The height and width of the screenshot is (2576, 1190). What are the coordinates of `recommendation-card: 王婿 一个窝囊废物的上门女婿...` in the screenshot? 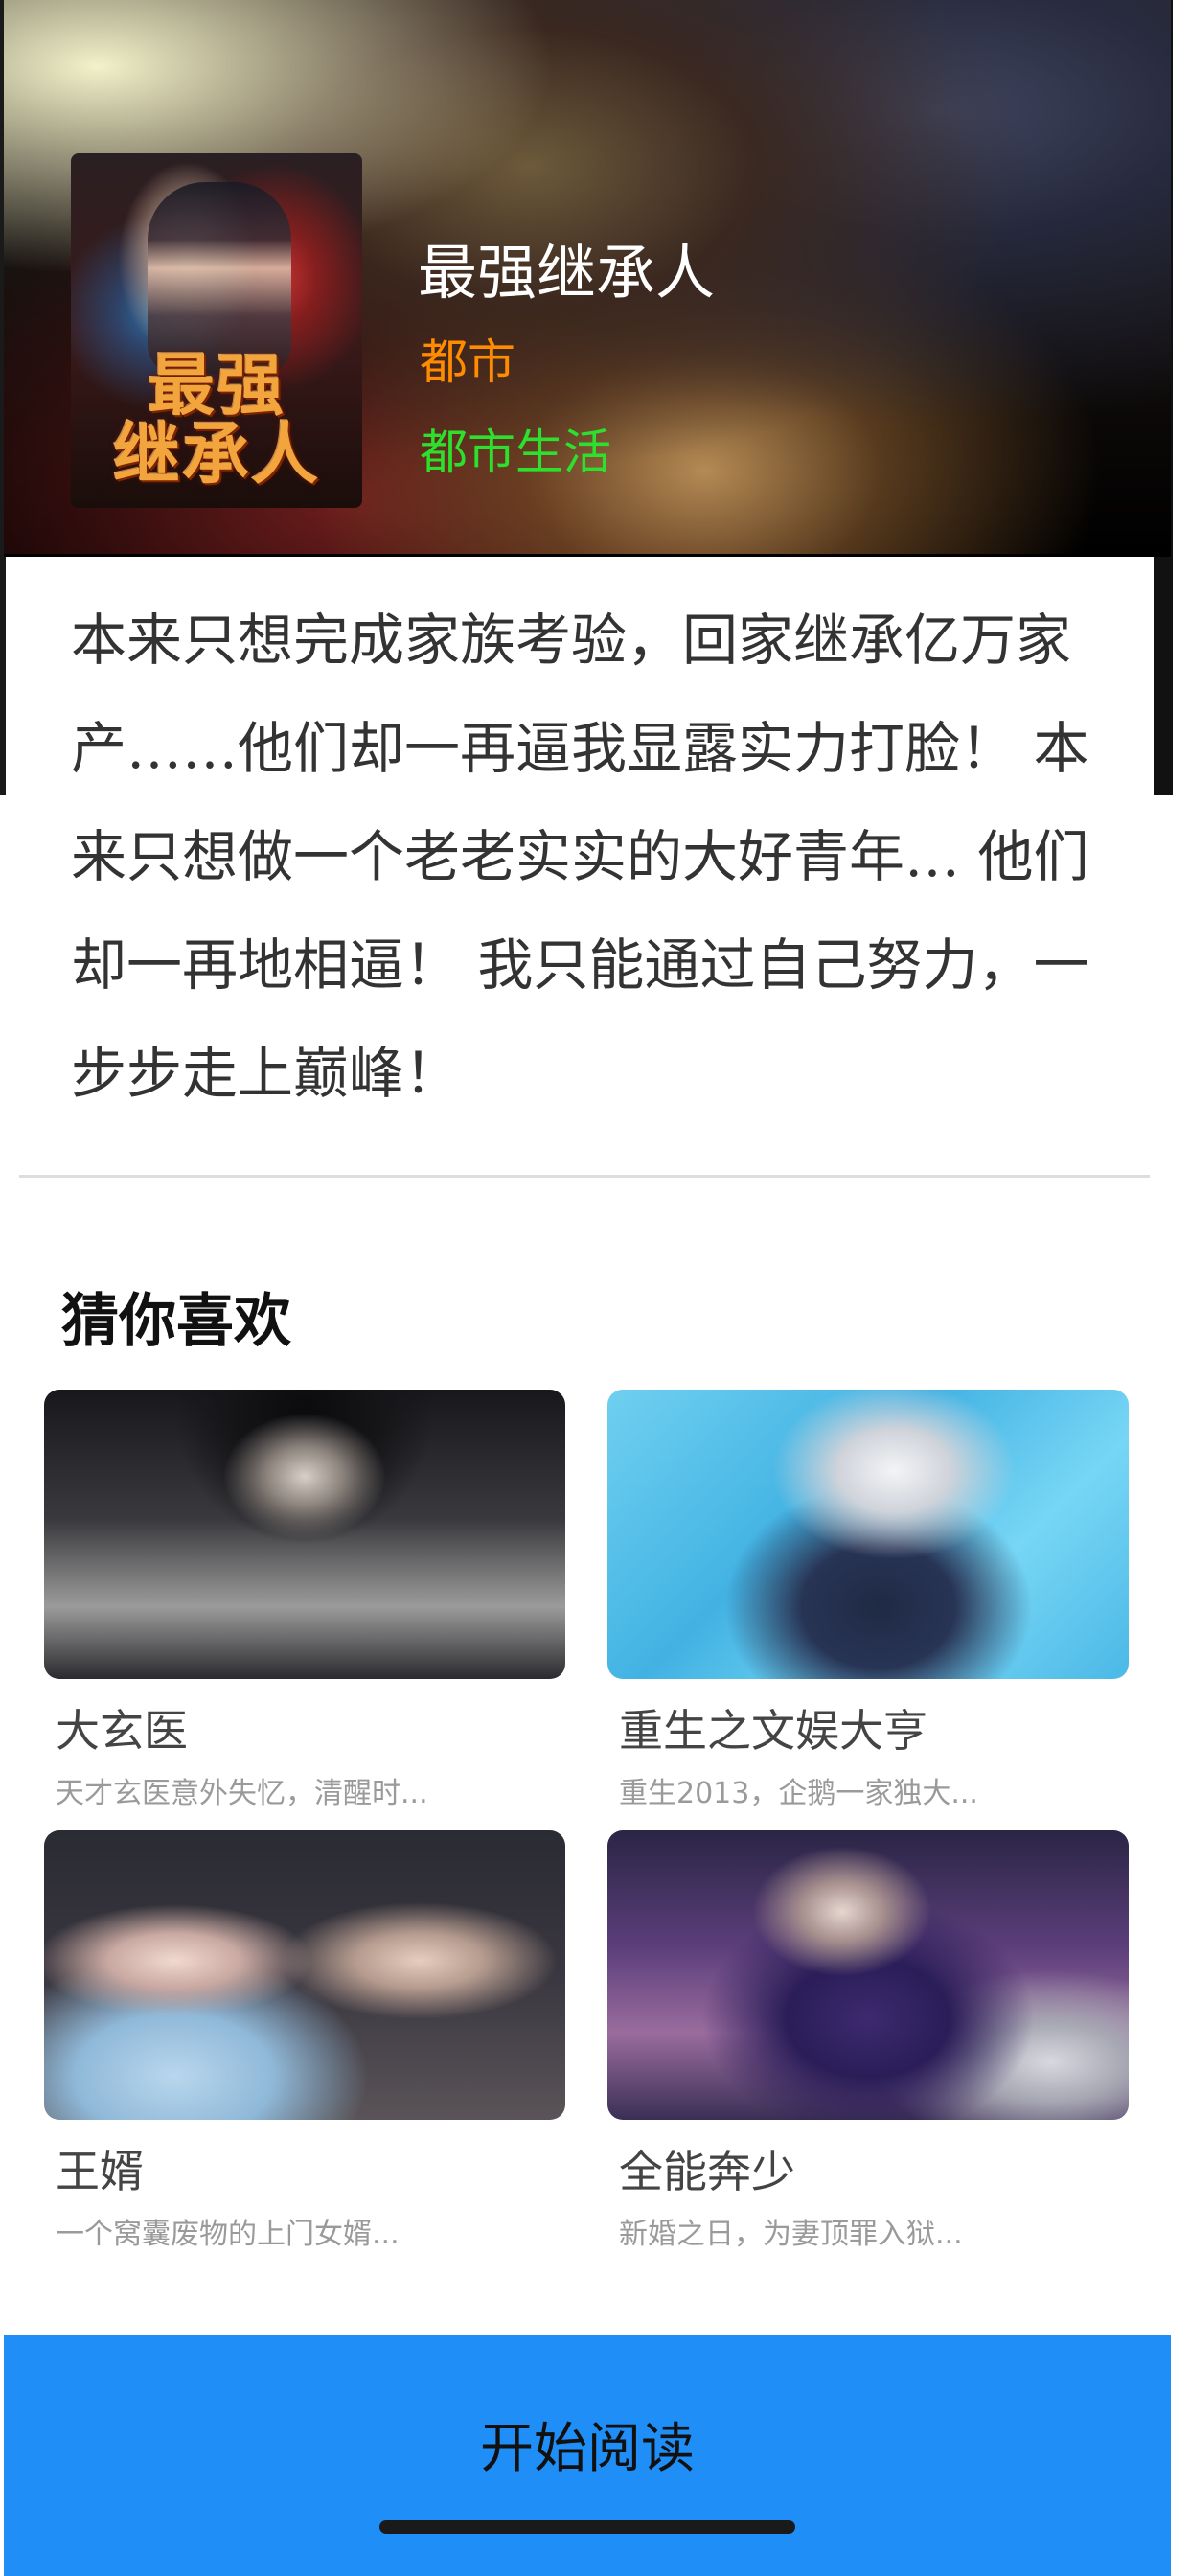 It's located at (304, 2041).